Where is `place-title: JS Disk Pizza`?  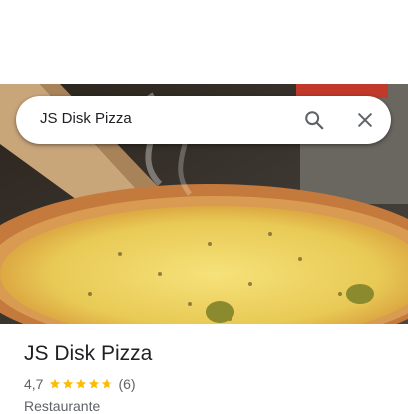
place-title: JS Disk Pizza is located at coordinates (88, 353).